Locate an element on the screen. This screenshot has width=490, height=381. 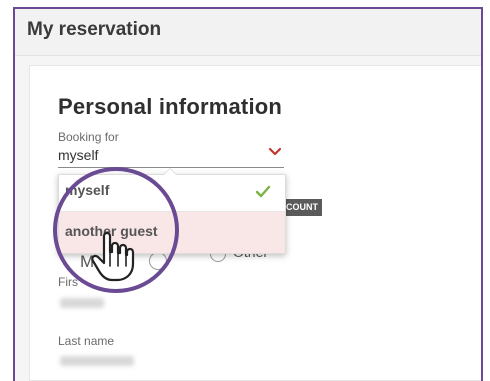
header: My reservation is located at coordinates (248, 32).